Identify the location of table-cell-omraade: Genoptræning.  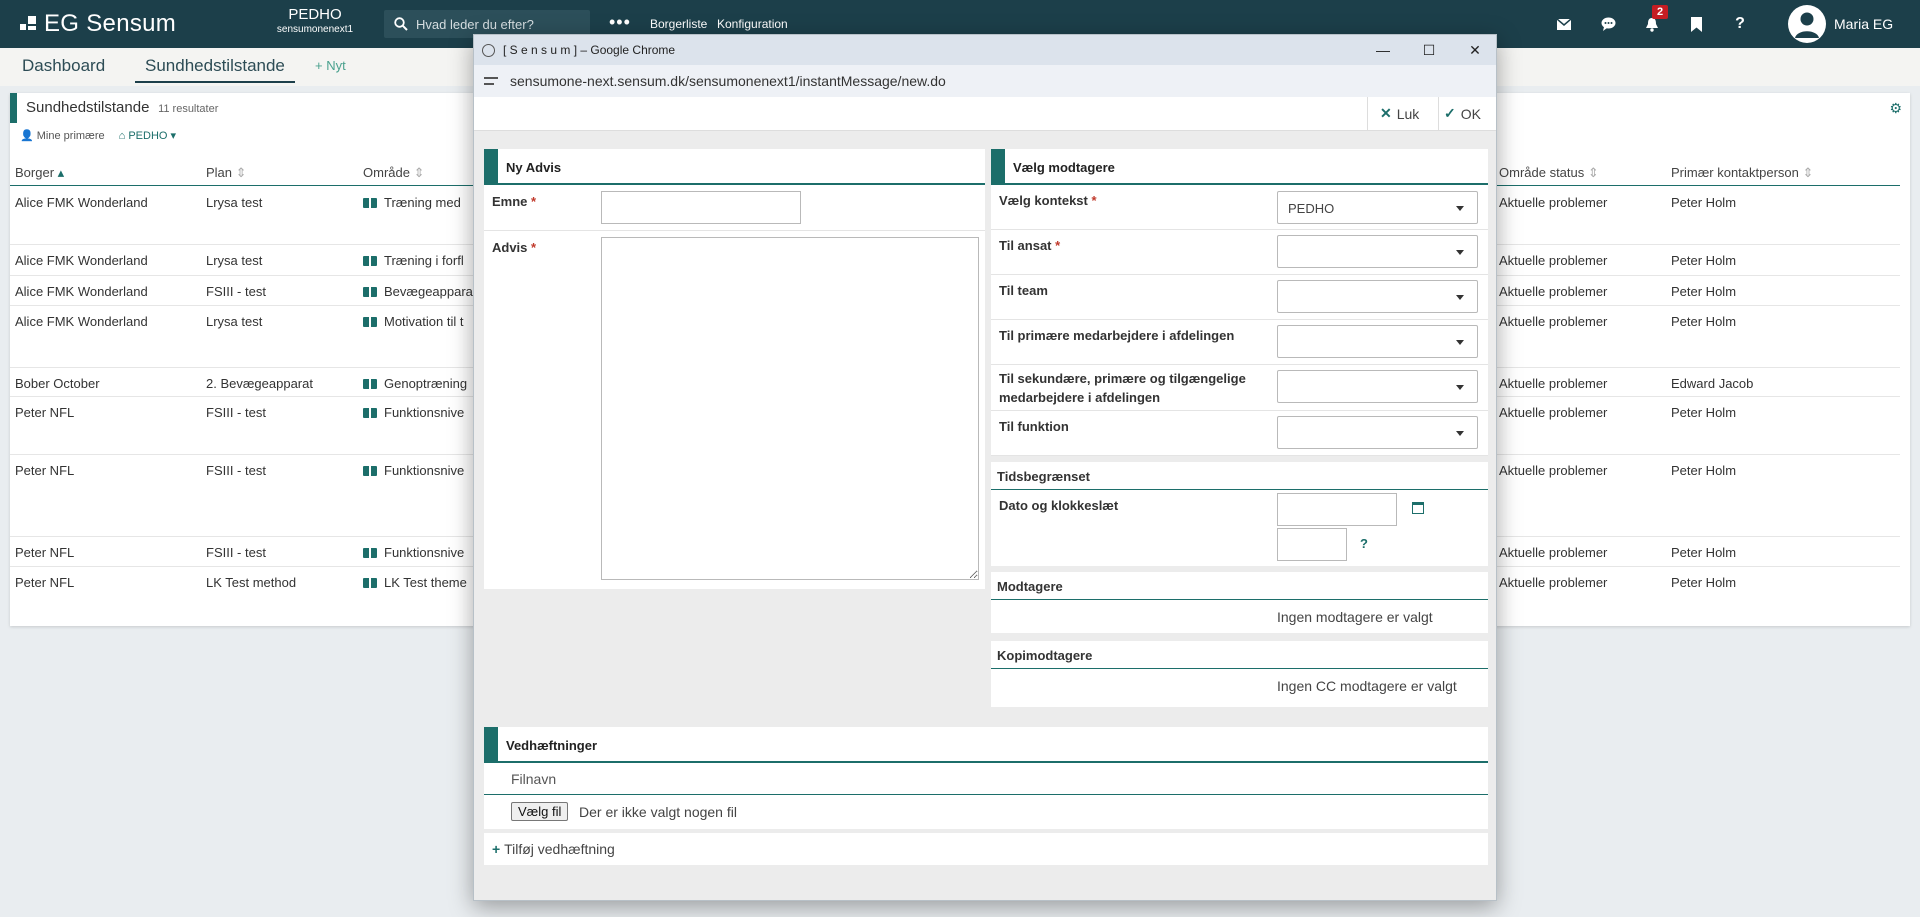
(415, 383).